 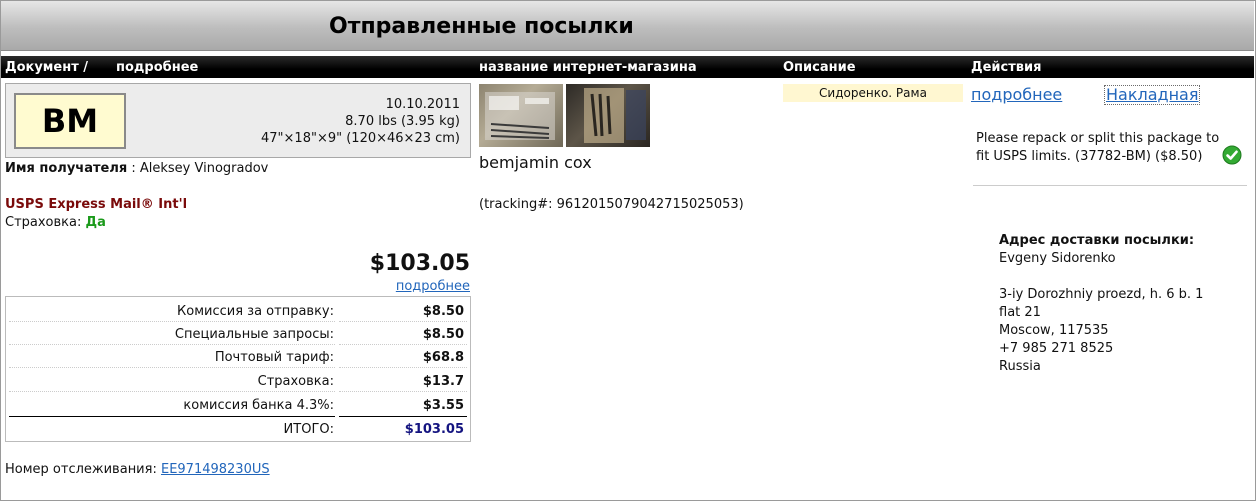 I want to click on title-bar: Отправленные посылки, so click(x=627, y=26).